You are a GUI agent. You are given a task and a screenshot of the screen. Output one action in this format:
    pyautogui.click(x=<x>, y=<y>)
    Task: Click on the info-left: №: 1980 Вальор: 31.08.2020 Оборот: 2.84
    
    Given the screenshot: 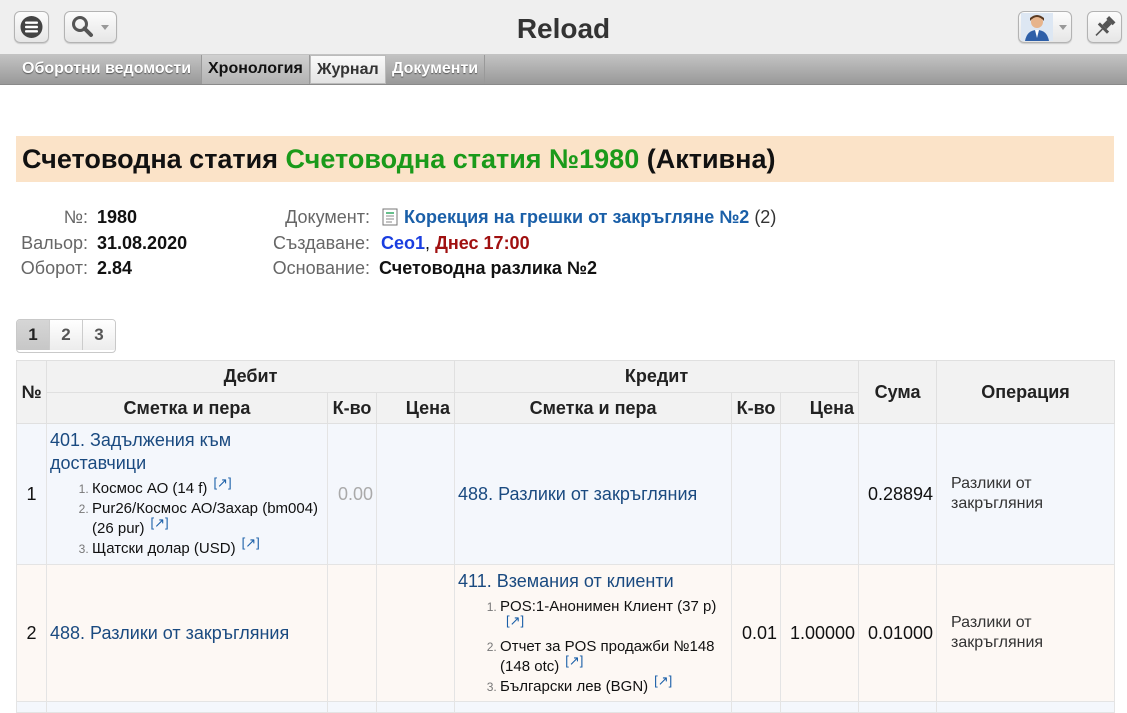 What is the action you would take?
    pyautogui.click(x=101, y=243)
    